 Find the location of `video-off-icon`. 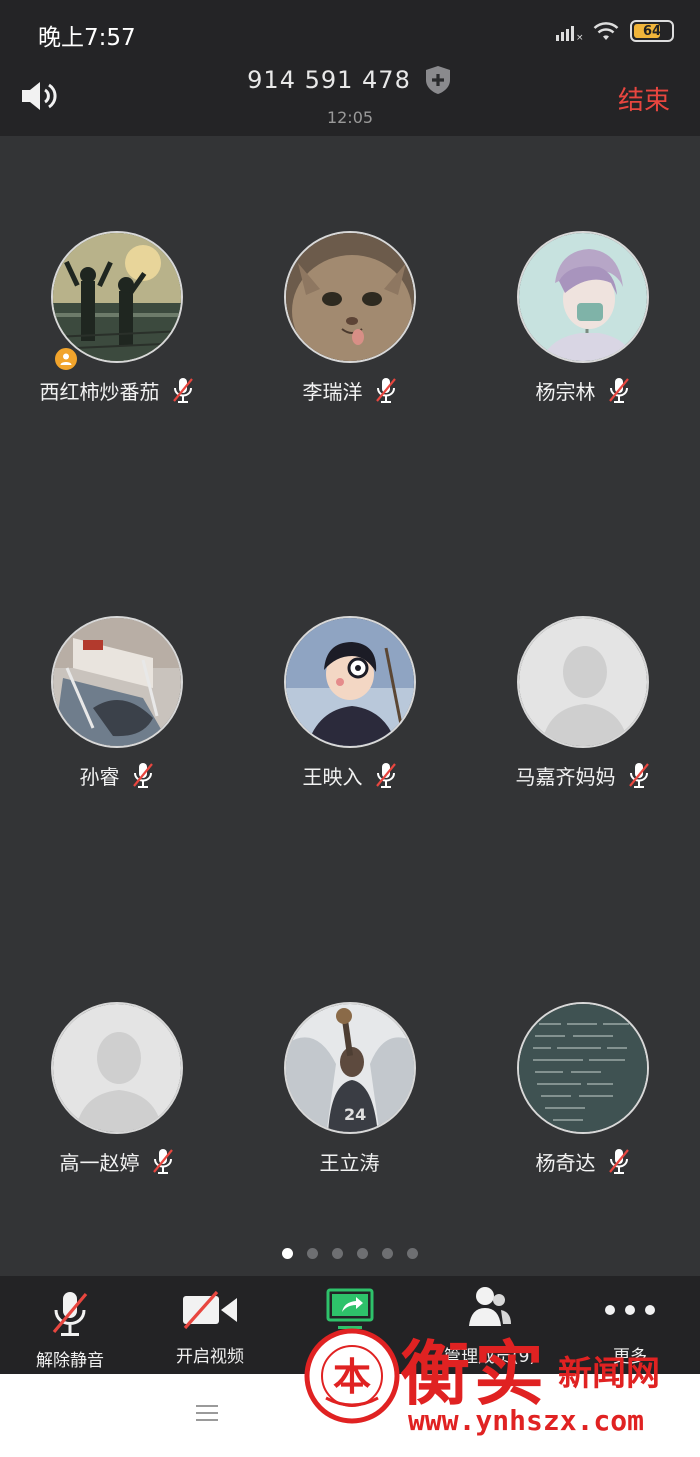

video-off-icon is located at coordinates (210, 1310).